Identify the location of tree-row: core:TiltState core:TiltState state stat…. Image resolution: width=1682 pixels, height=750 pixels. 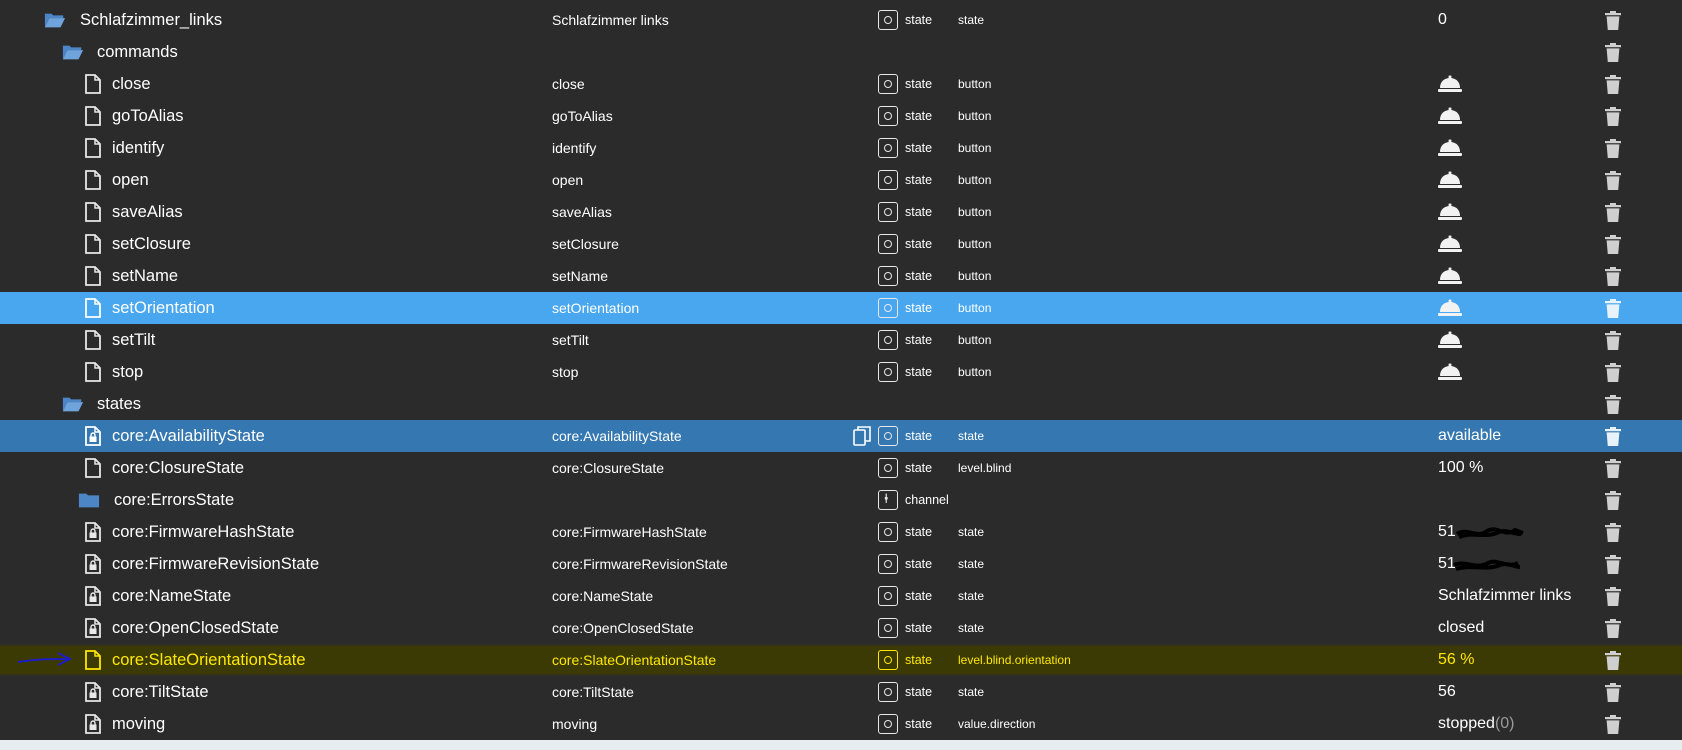
(841, 692).